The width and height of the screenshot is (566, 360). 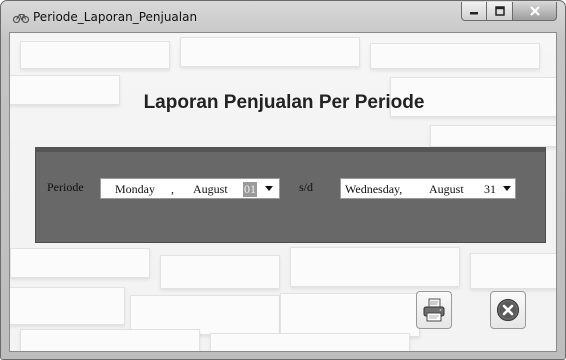 What do you see at coordinates (135, 189) in the screenshot?
I see `start-day-name: Monday` at bounding box center [135, 189].